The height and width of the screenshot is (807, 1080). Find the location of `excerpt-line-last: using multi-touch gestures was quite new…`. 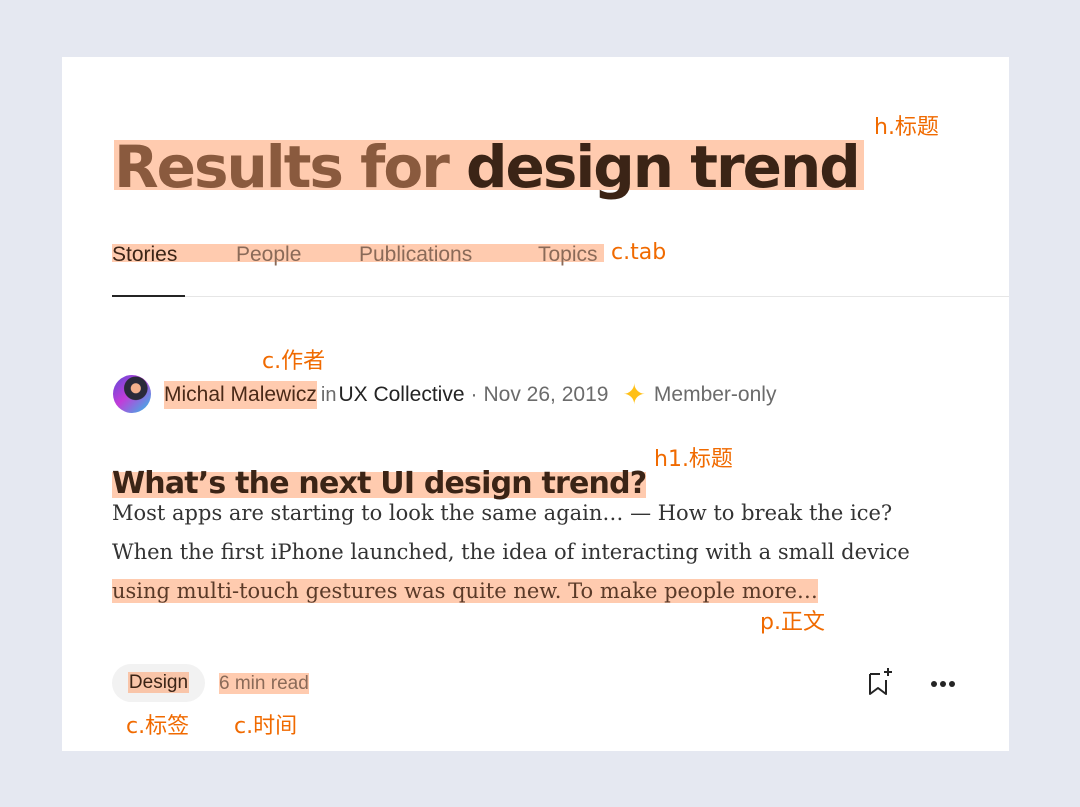

excerpt-line-last: using multi-touch gestures was quite new… is located at coordinates (542, 591).